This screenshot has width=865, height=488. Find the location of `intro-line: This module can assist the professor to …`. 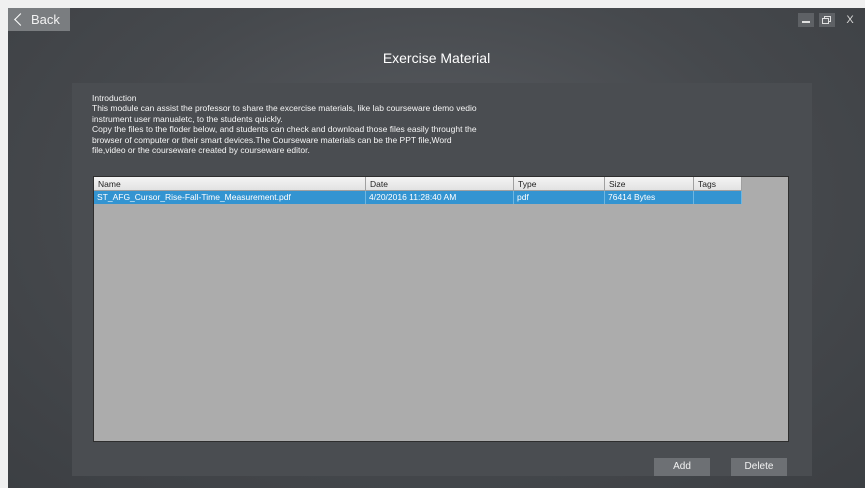

intro-line: This module can assist the professor to … is located at coordinates (284, 108).